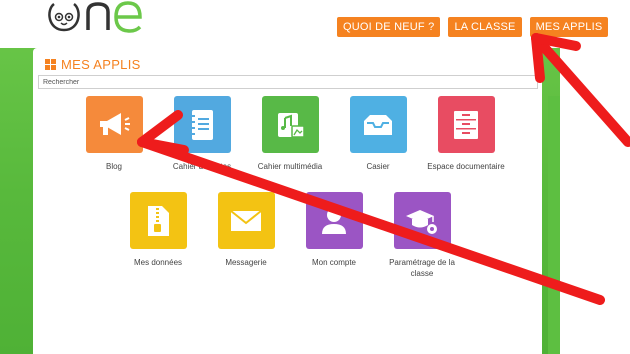 Image resolution: width=630 pixels, height=354 pixels. I want to click on app-parametrage-classe: Paramétrage de la classe, so click(422, 235).